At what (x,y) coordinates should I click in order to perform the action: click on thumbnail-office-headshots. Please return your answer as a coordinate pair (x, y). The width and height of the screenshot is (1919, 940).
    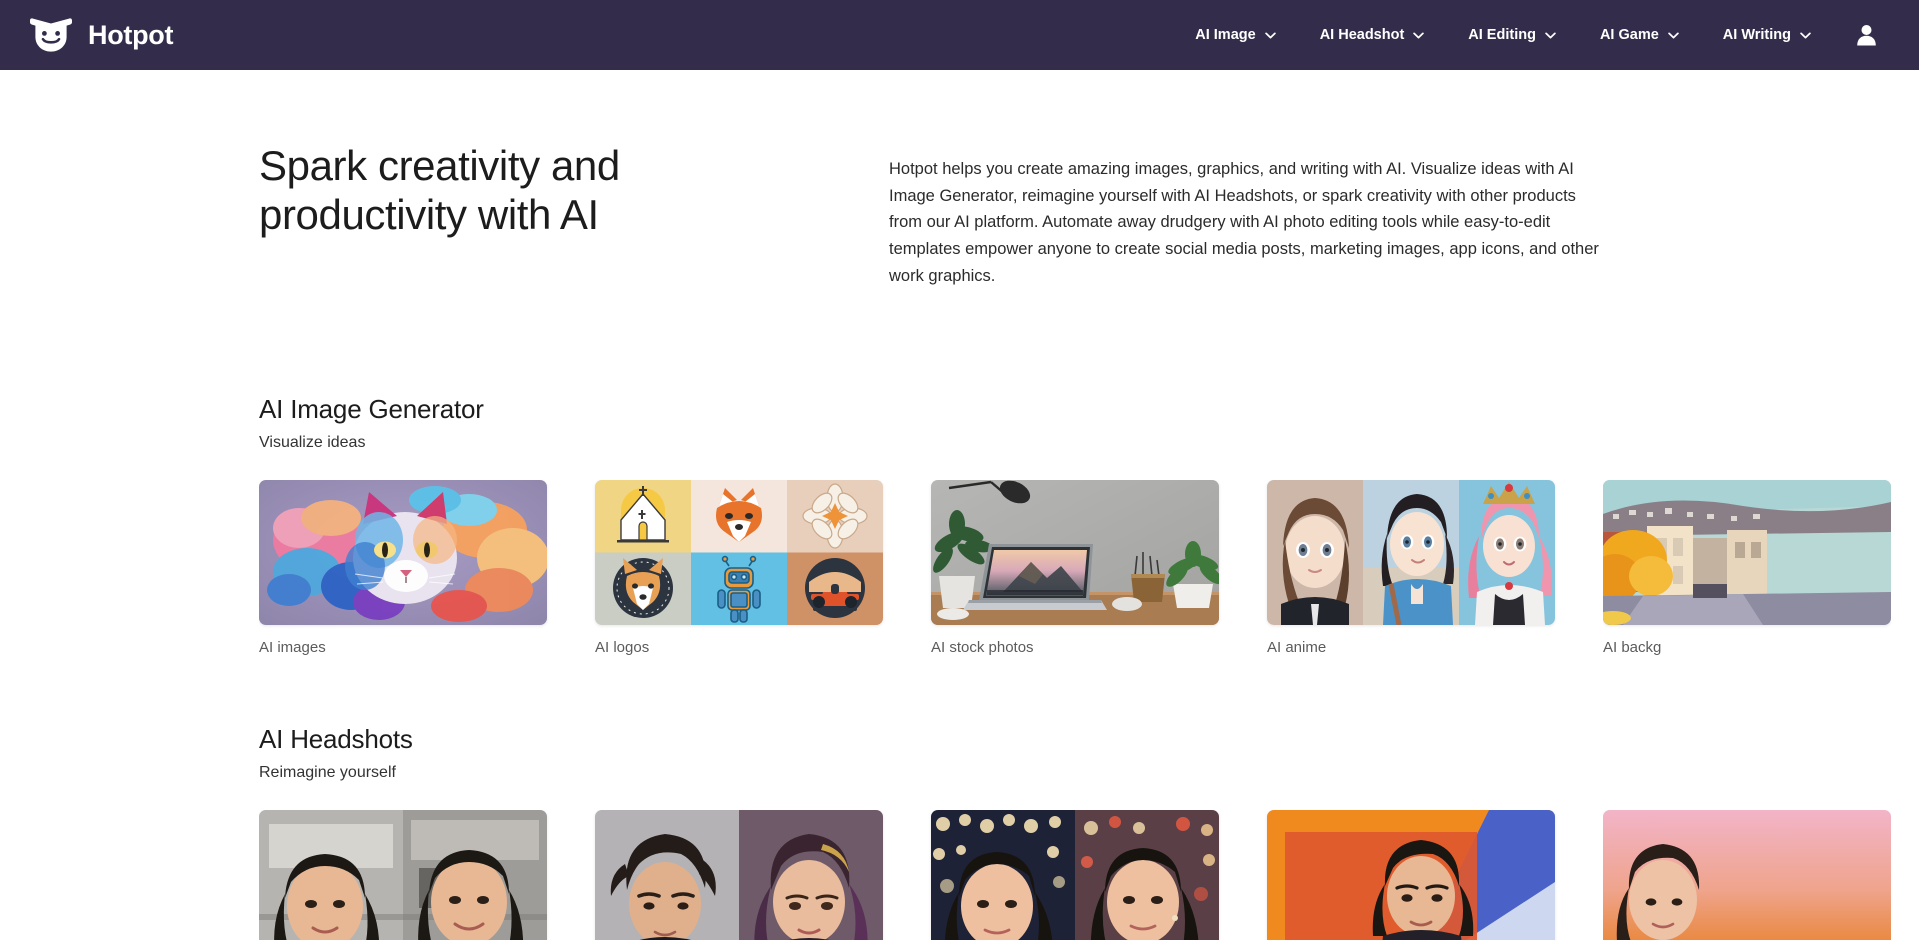
    Looking at the image, I should click on (403, 874).